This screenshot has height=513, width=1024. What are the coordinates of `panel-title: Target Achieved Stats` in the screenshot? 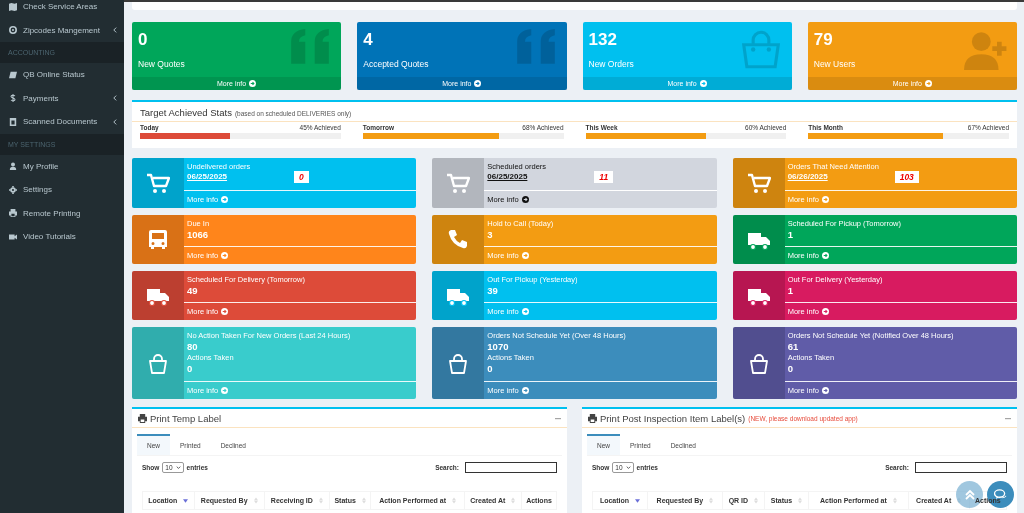 It's located at (186, 112).